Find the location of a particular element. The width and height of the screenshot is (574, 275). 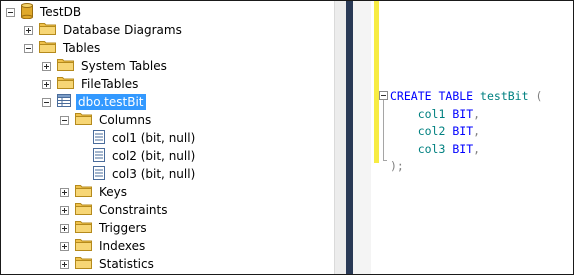

window-divider is located at coordinates (349, 137).